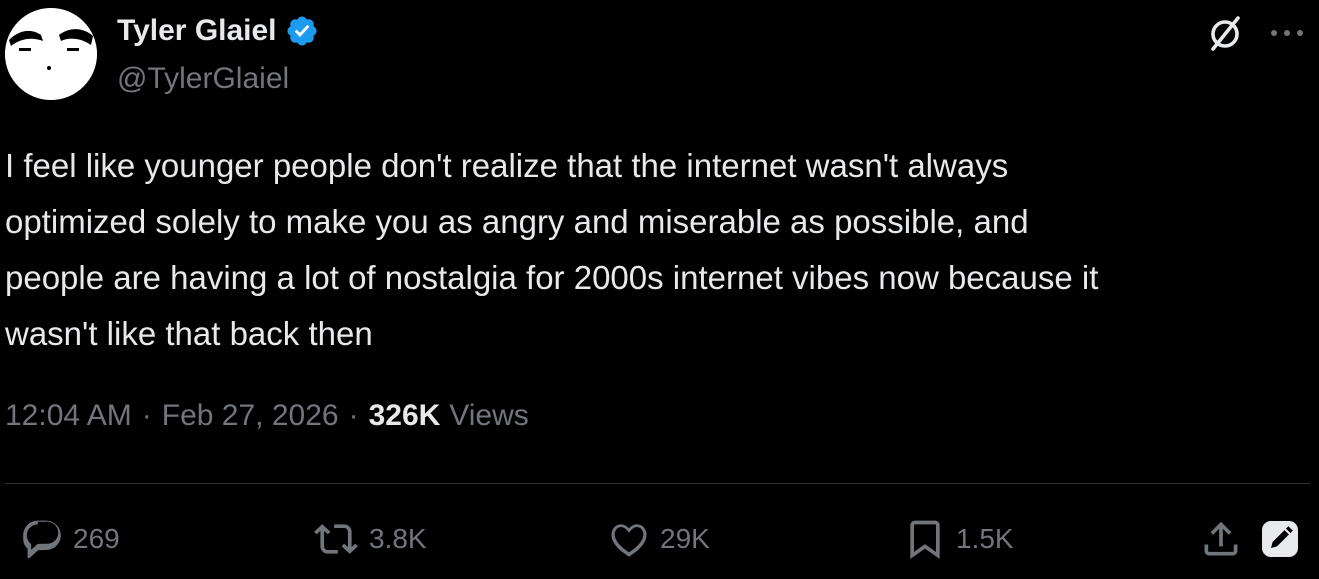  What do you see at coordinates (96, 538) in the screenshot?
I see `reply-count: 269` at bounding box center [96, 538].